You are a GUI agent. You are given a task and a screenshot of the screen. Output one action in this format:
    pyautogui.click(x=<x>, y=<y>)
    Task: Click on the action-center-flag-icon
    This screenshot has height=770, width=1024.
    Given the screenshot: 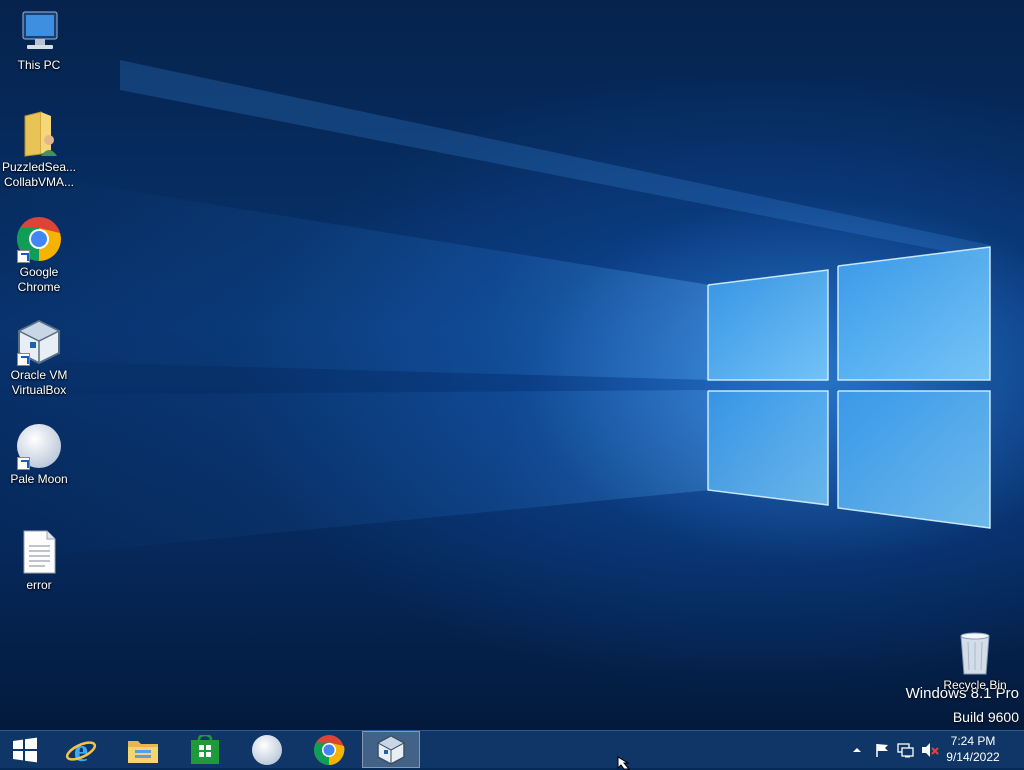 What is the action you would take?
    pyautogui.click(x=882, y=750)
    